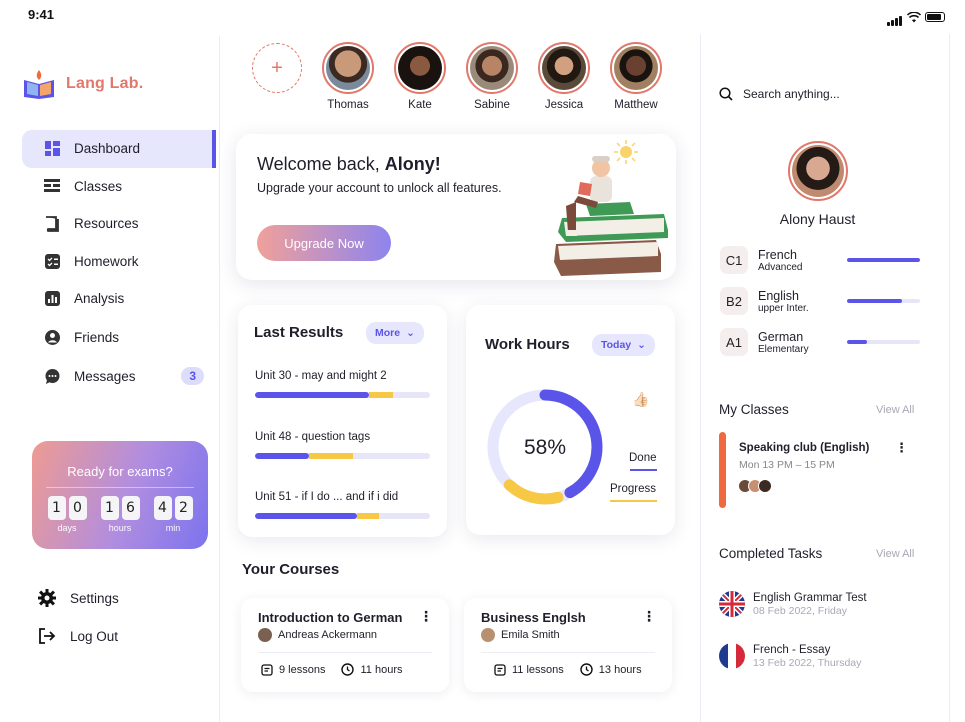 The height and width of the screenshot is (722, 965). I want to click on friend-name: Matthew, so click(636, 105).